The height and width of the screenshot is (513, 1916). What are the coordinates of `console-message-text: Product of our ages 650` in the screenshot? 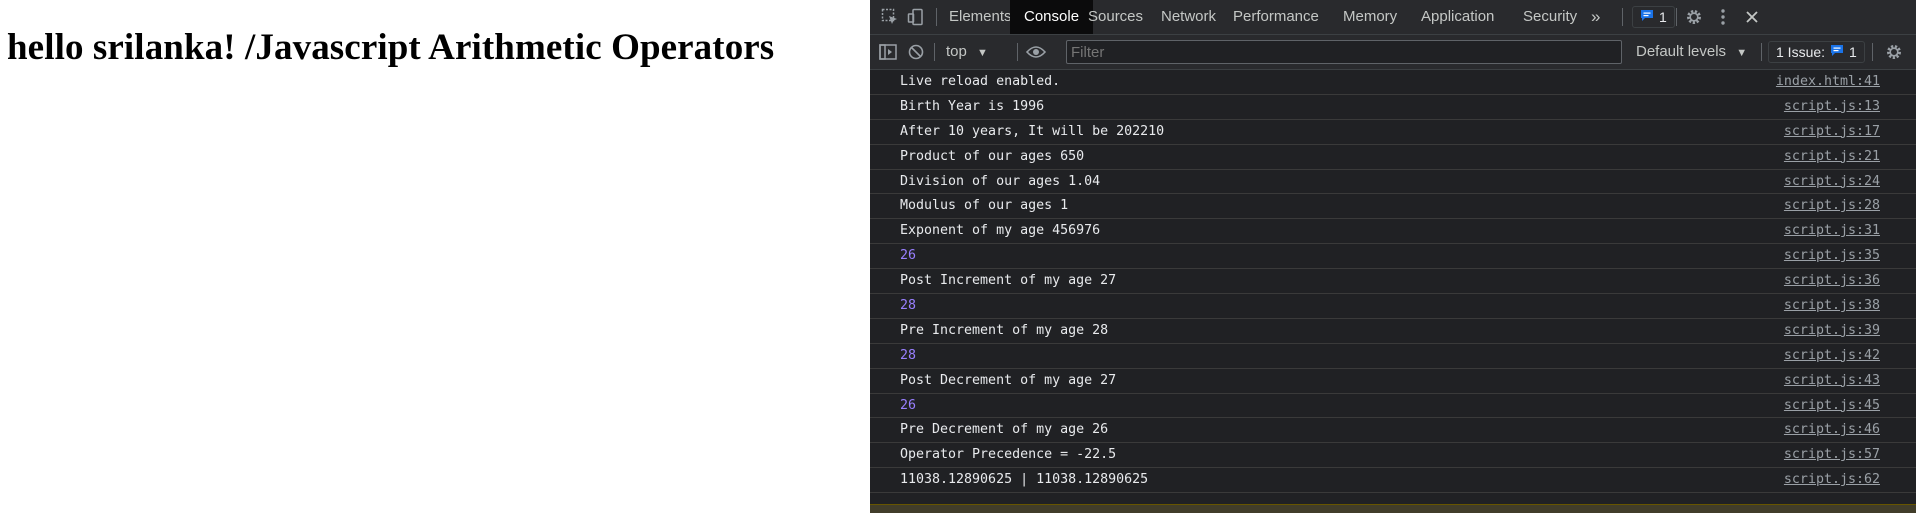 It's located at (992, 156).